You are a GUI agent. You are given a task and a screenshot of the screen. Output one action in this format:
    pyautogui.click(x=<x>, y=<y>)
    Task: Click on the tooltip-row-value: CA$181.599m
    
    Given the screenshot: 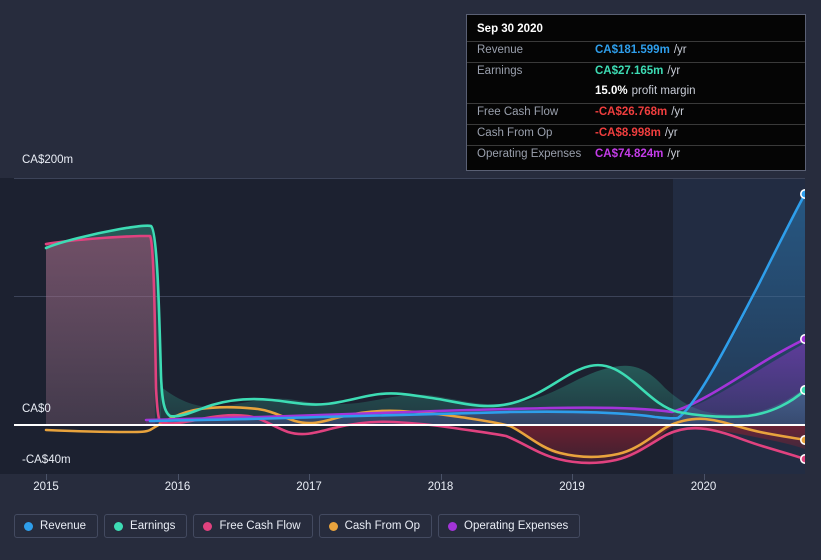 What is the action you would take?
    pyautogui.click(x=632, y=50)
    